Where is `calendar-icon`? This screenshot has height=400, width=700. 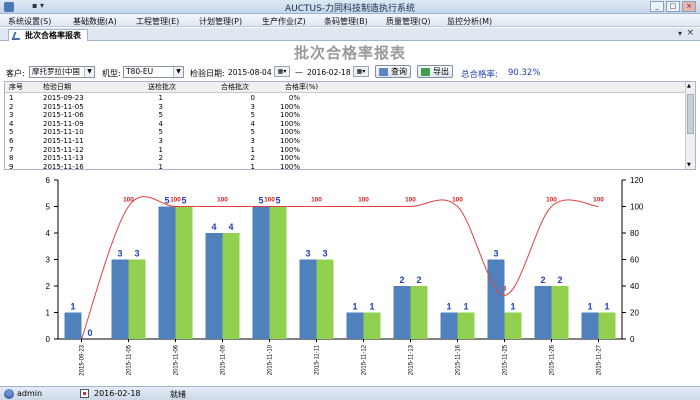
calendar-icon is located at coordinates (84, 393).